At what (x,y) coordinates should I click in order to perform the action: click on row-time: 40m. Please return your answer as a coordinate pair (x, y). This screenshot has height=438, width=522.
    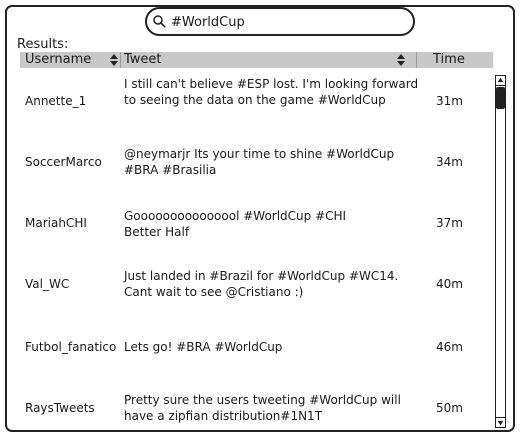
    Looking at the image, I should click on (449, 284).